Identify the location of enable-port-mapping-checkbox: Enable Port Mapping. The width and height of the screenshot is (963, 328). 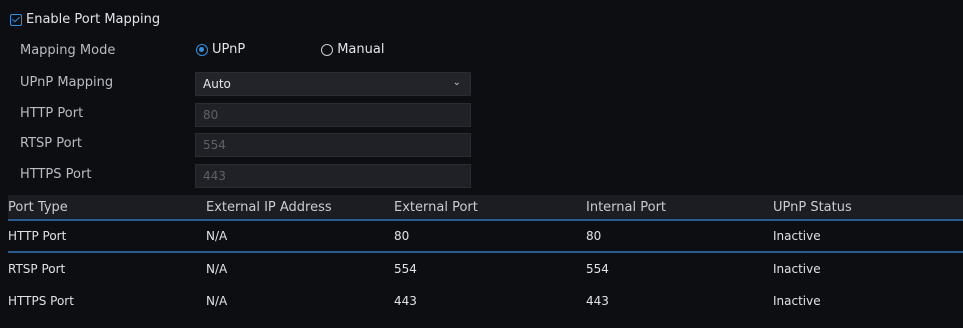
(85, 19).